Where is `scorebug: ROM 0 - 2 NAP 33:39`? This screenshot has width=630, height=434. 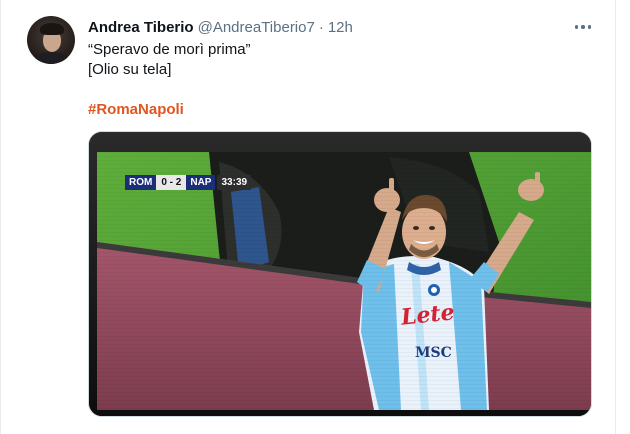 scorebug: ROM 0 - 2 NAP 33:39 is located at coordinates (188, 182).